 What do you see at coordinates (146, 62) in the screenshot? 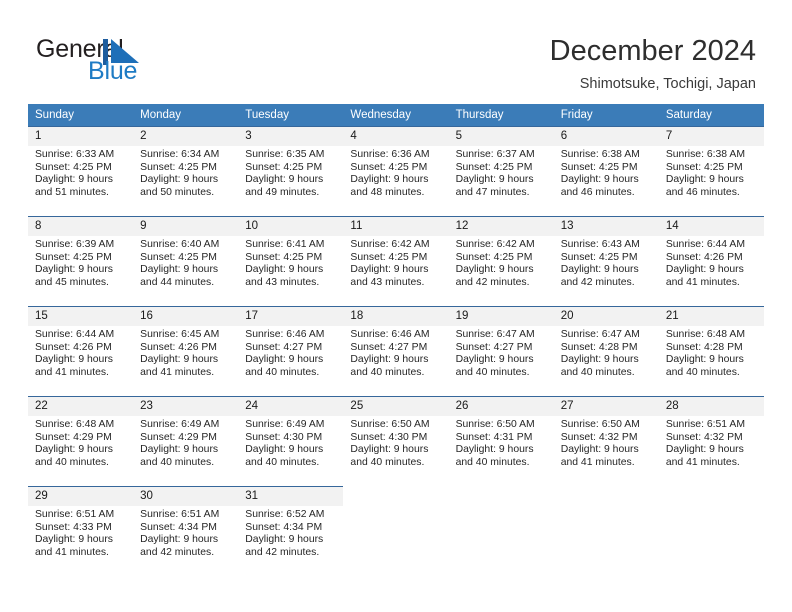
I see `brand-logo: General Blue` at bounding box center [146, 62].